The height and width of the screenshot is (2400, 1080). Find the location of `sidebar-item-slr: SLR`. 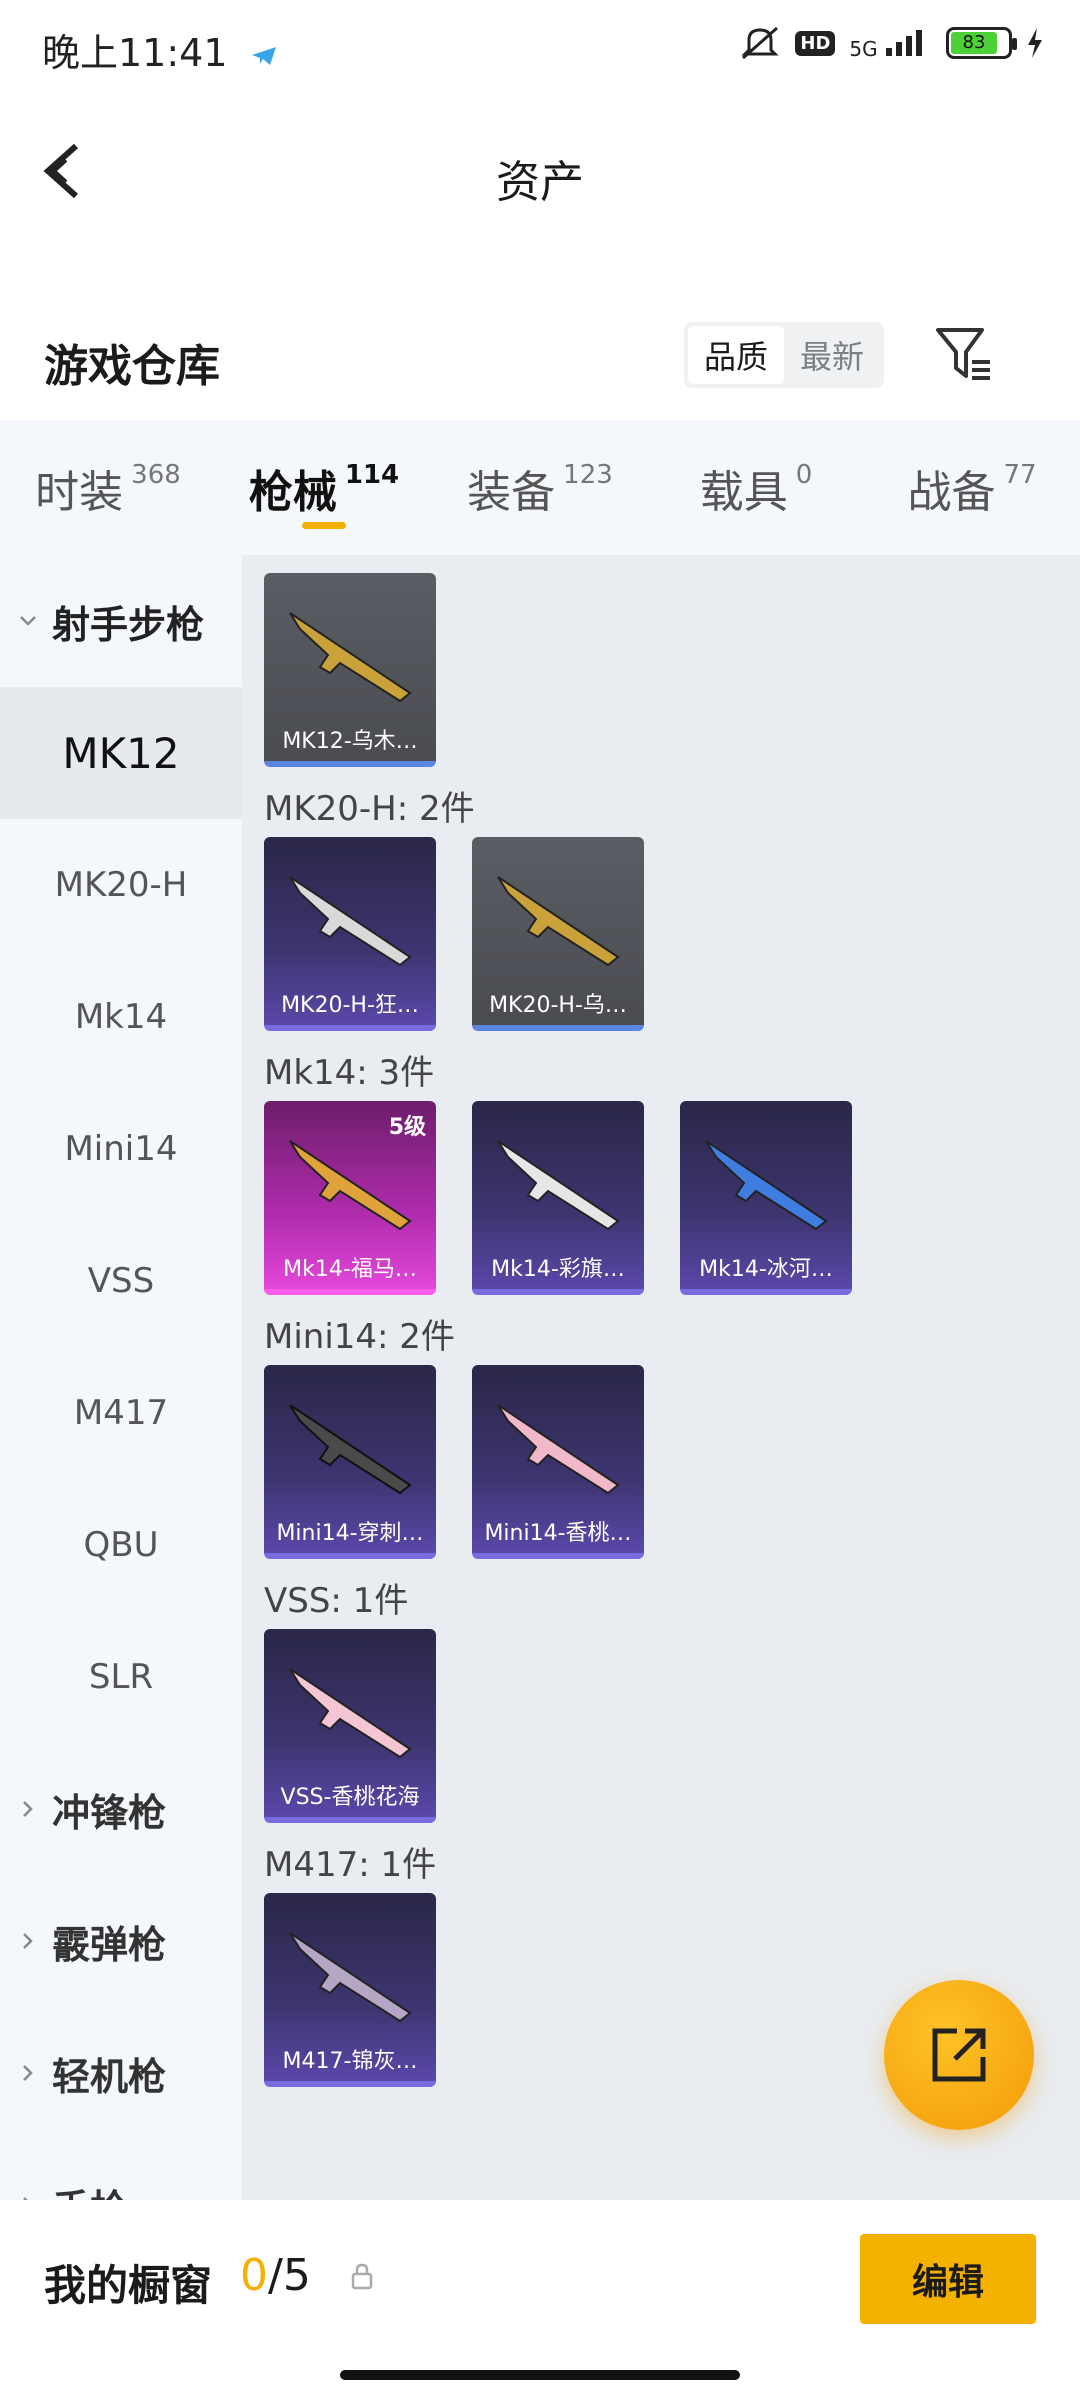

sidebar-item-slr: SLR is located at coordinates (121, 1677).